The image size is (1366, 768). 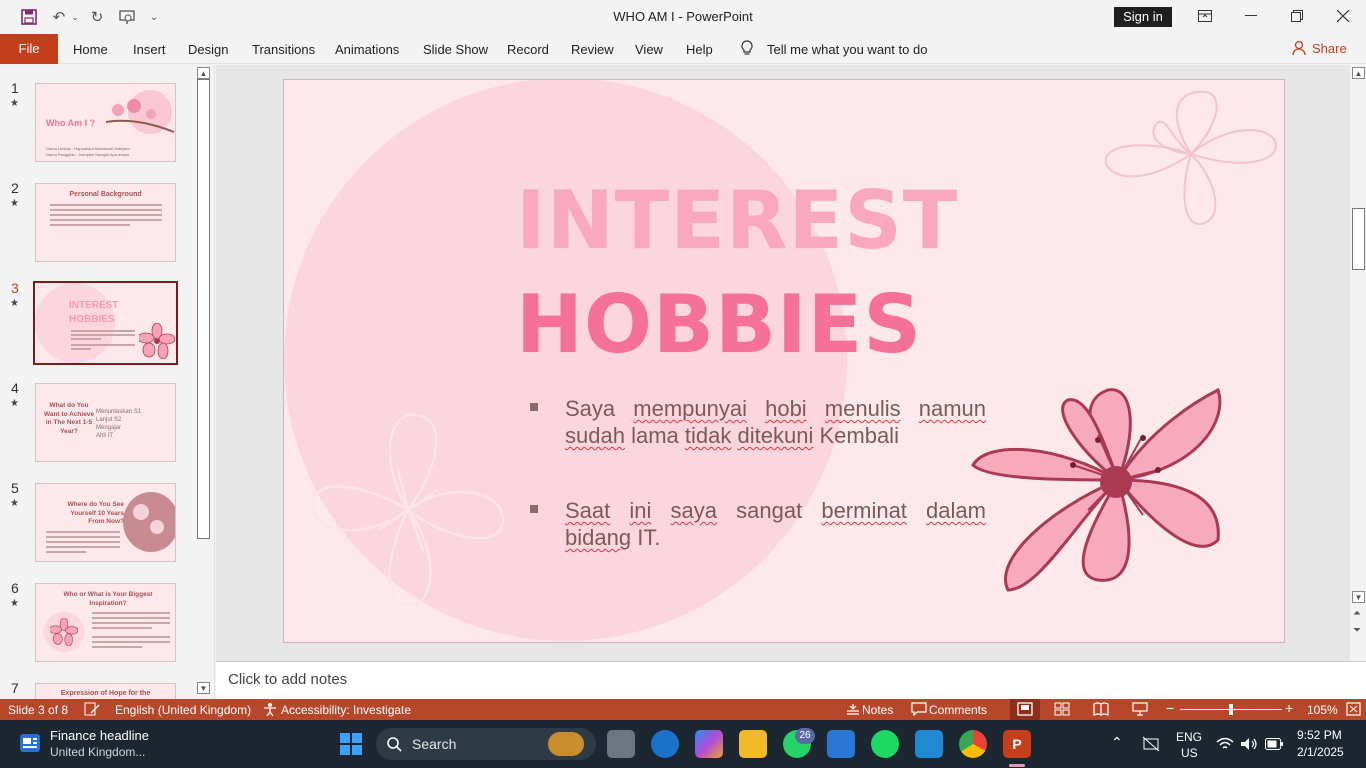 What do you see at coordinates (1357, 613) in the screenshot?
I see `previous-slide-icon: ⏶` at bounding box center [1357, 613].